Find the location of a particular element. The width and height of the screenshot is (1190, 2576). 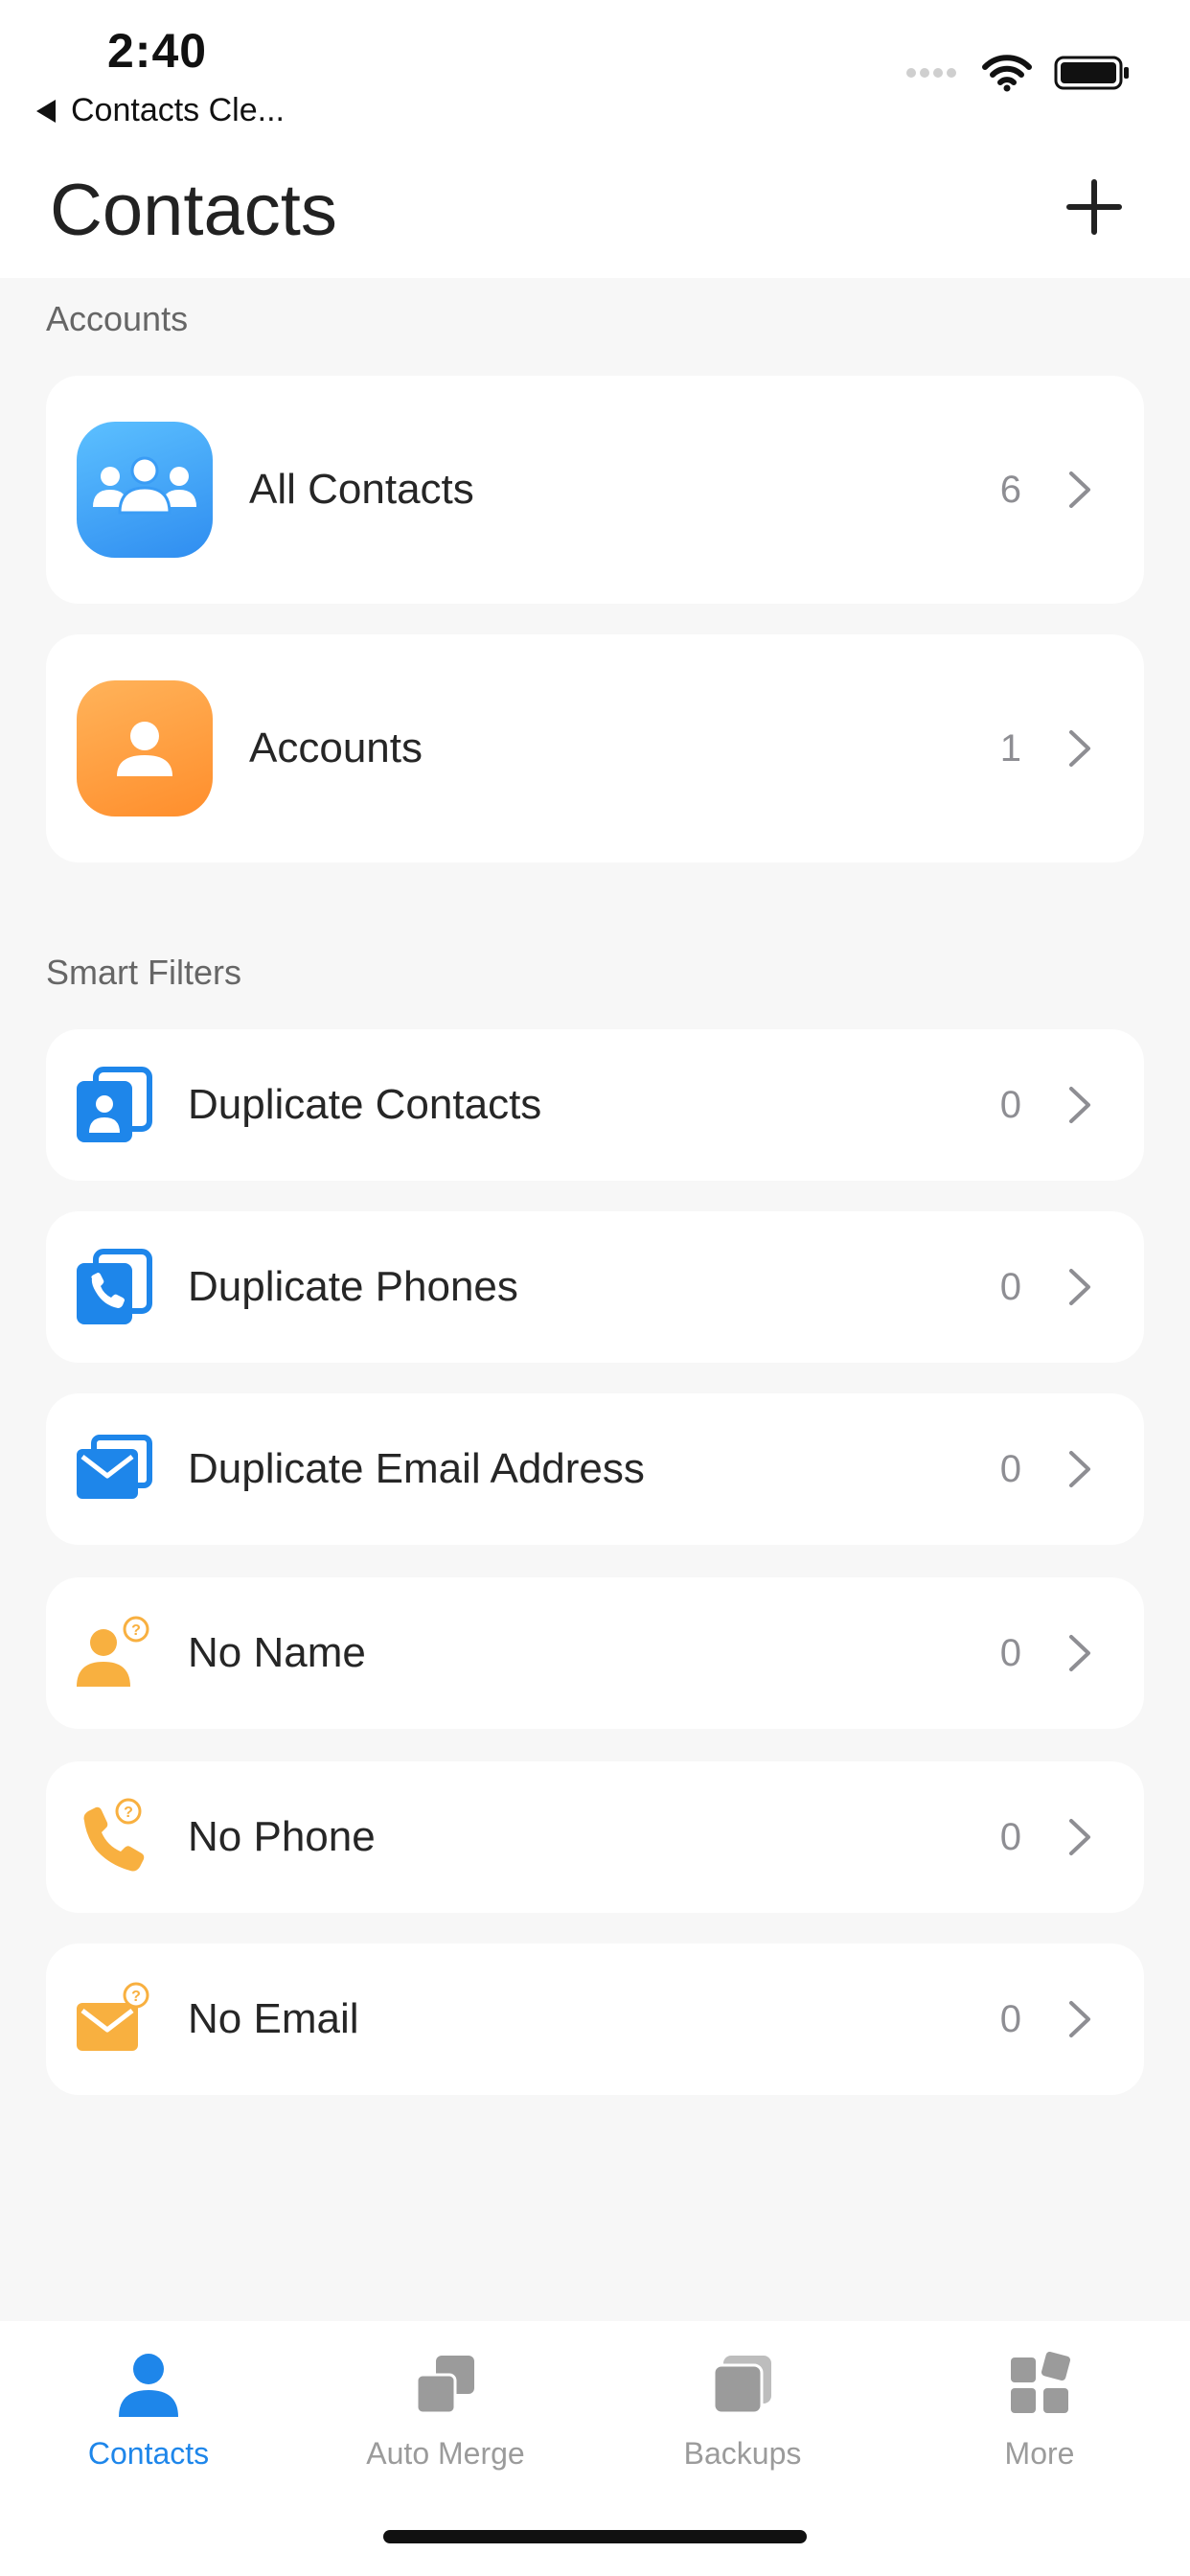

duplicate-contacts-row: Duplicate Contacts 0 is located at coordinates (595, 1105).